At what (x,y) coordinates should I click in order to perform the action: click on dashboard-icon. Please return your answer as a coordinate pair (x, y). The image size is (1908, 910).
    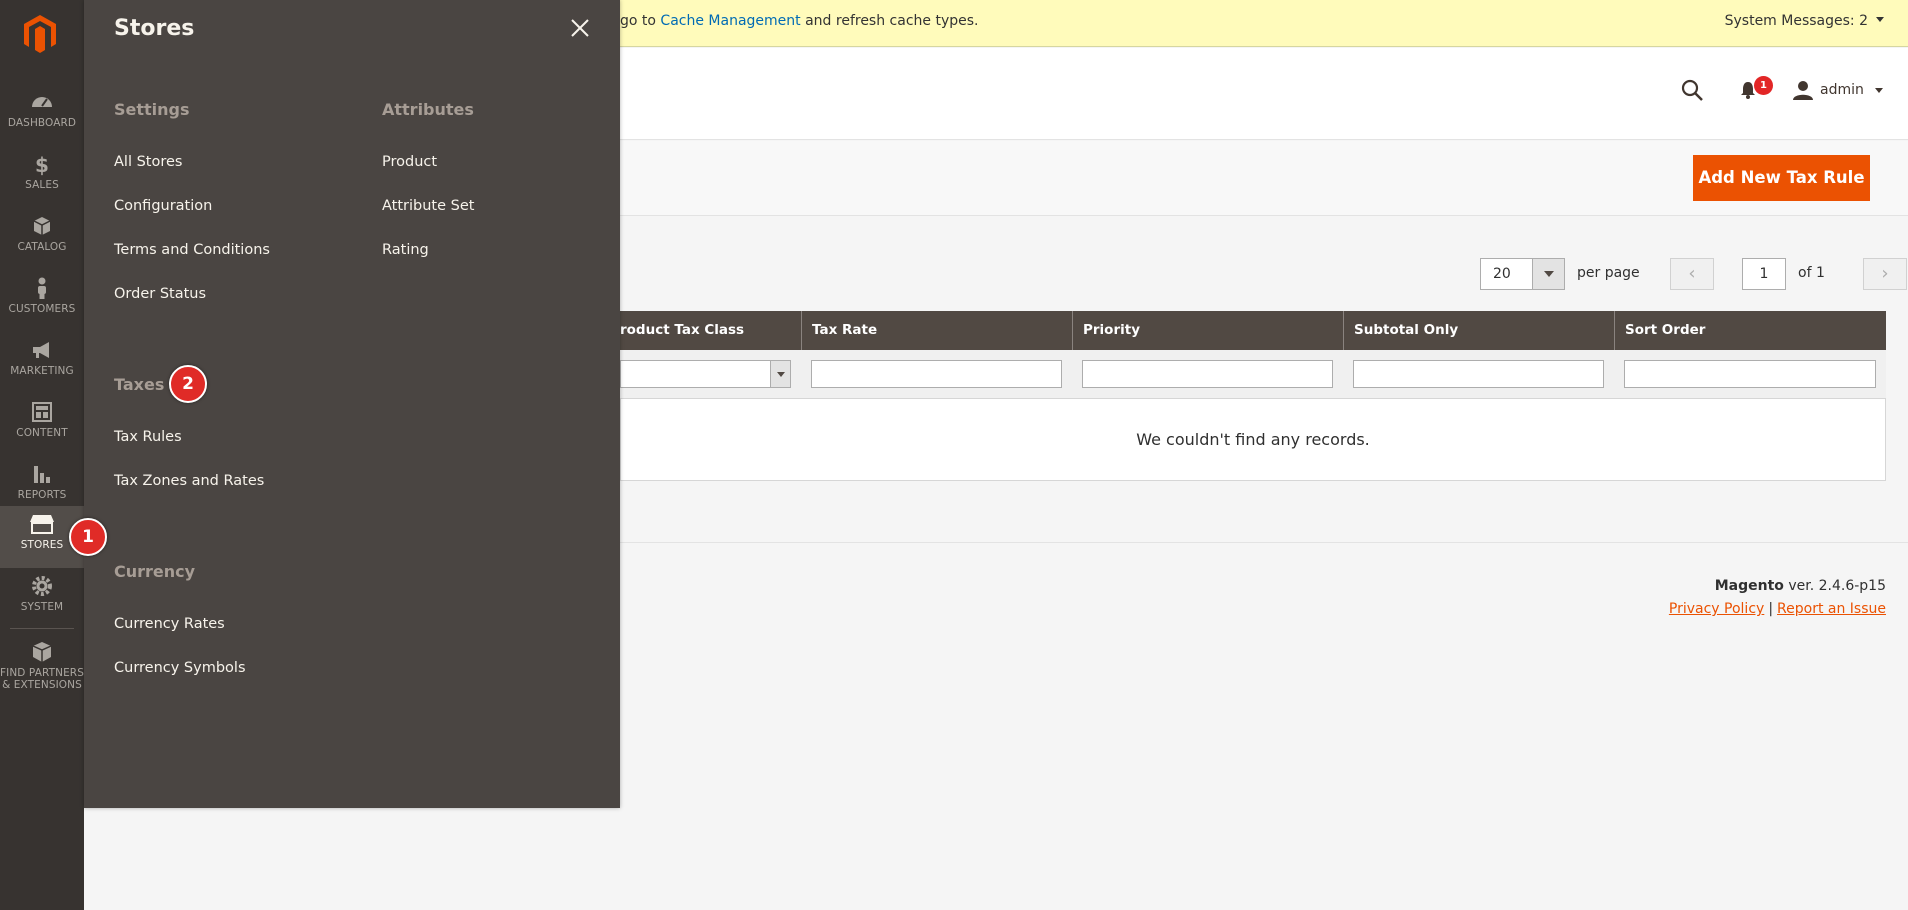
    Looking at the image, I should click on (42, 102).